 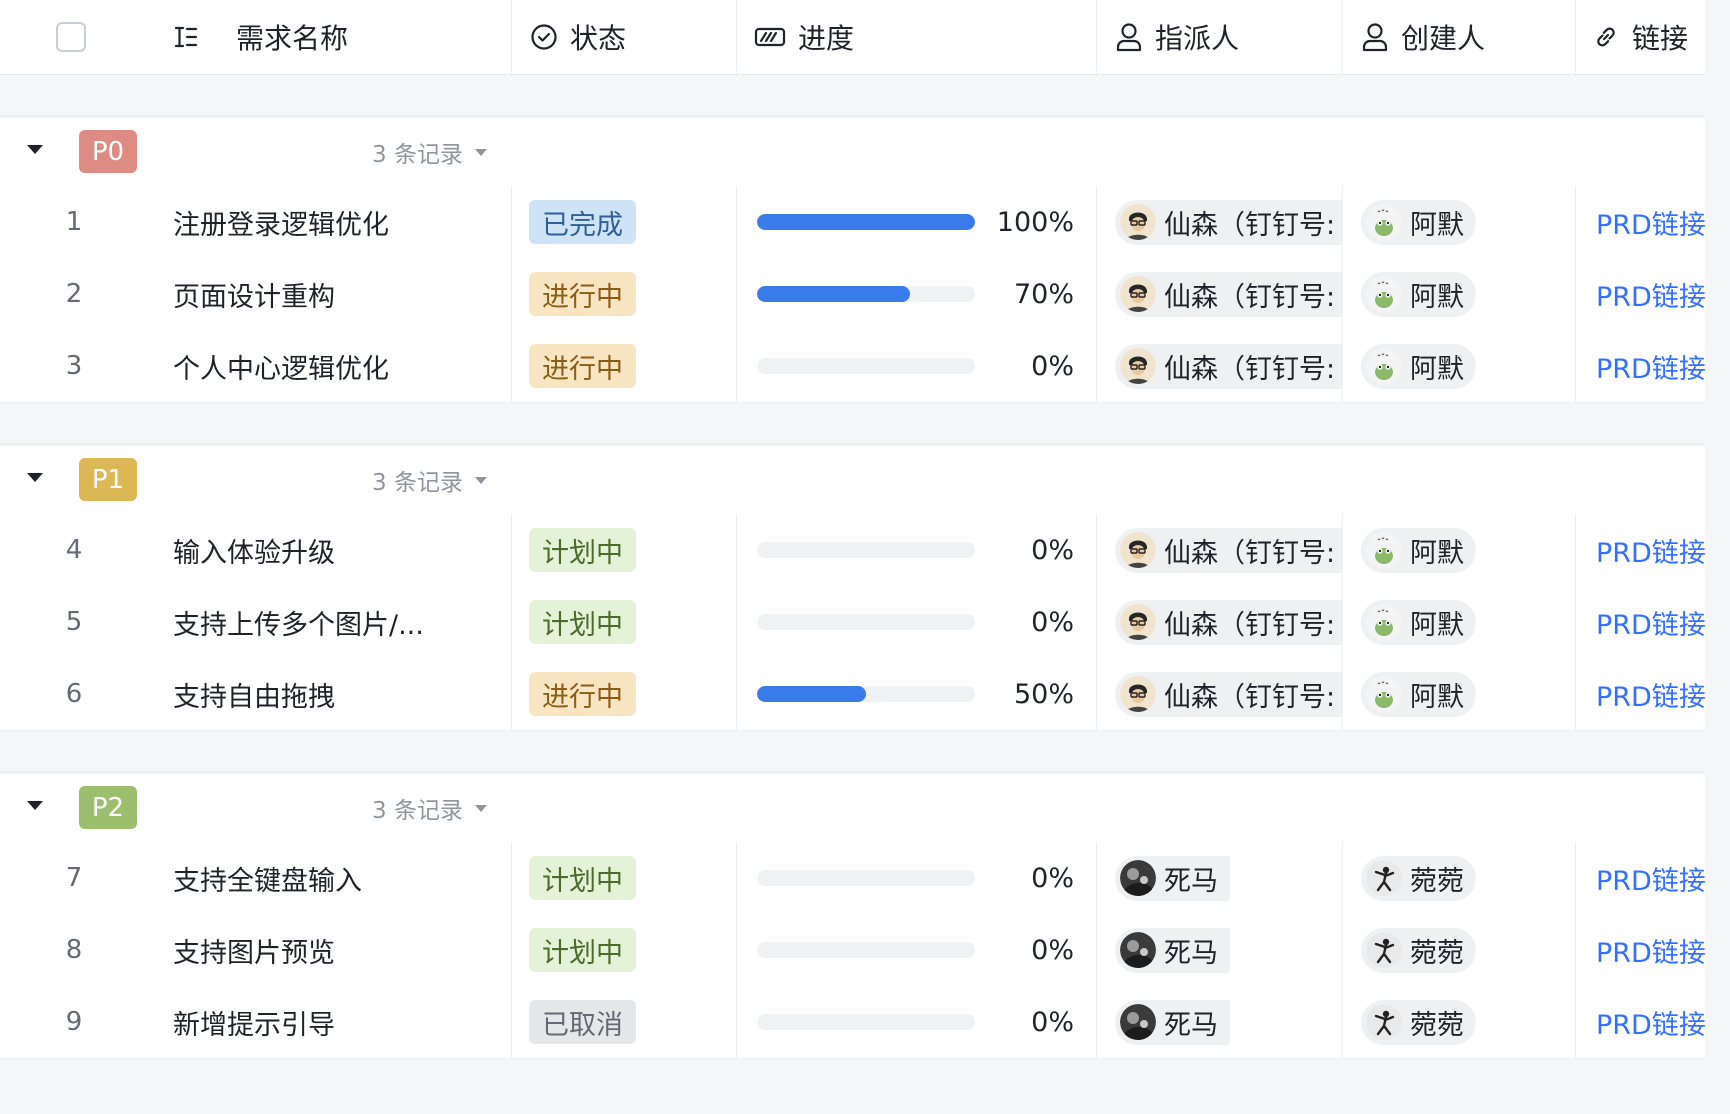 I want to click on cell-status: 已取消, so click(x=624, y=1022).